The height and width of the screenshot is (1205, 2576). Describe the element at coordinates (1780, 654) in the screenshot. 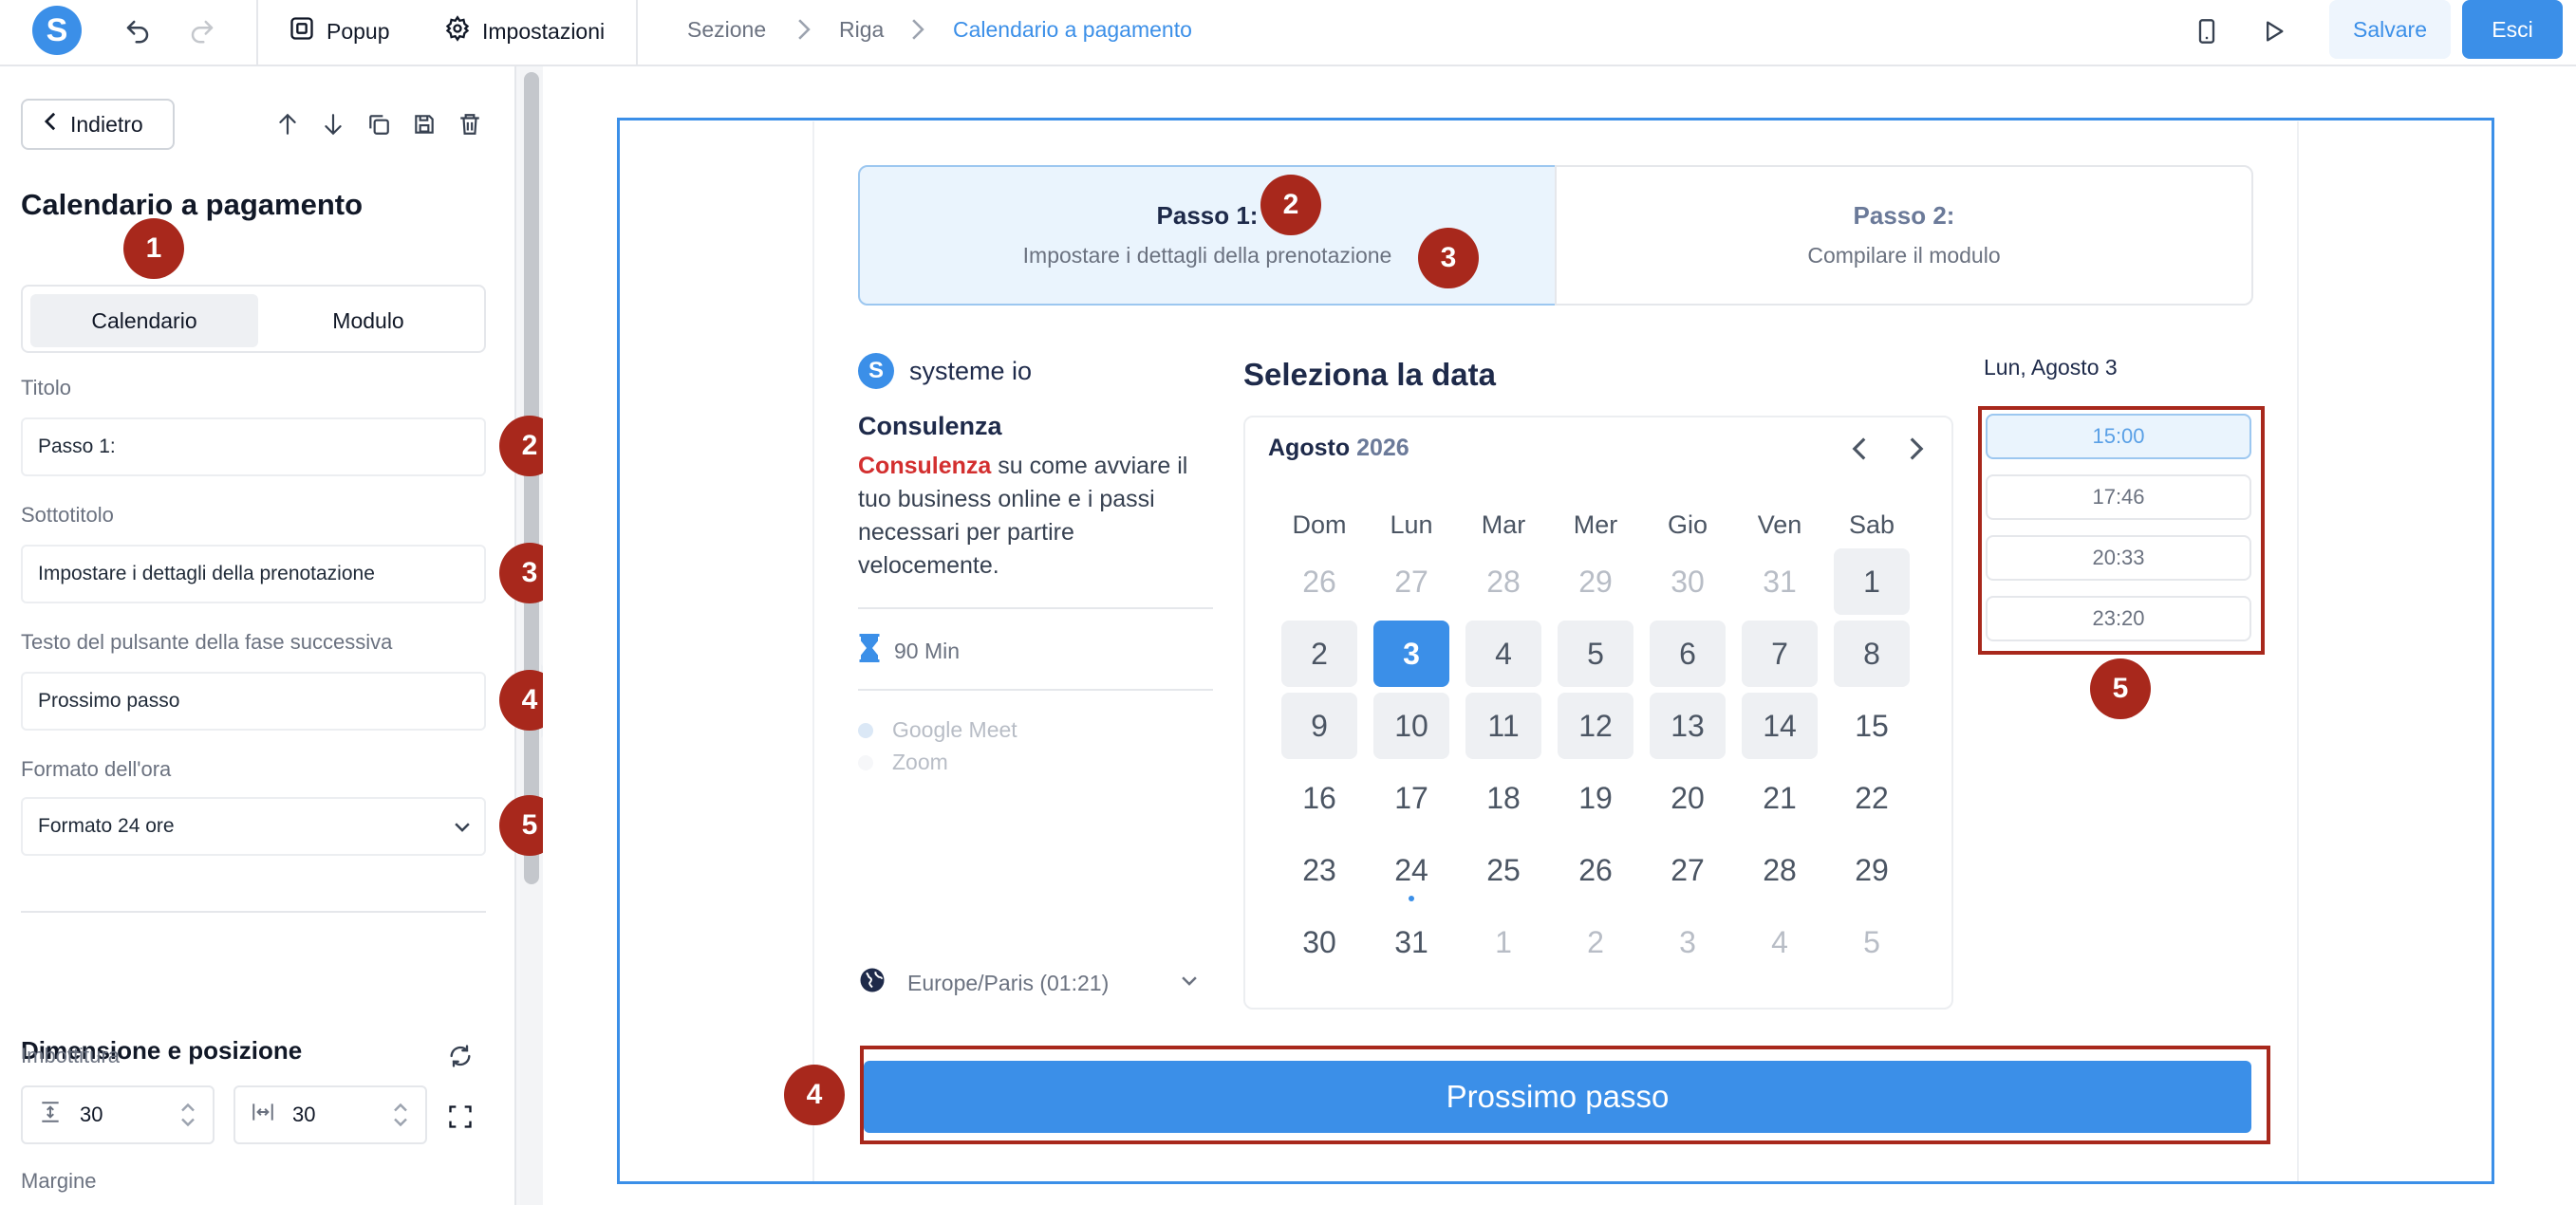

I see `calendar-day: 7` at that location.